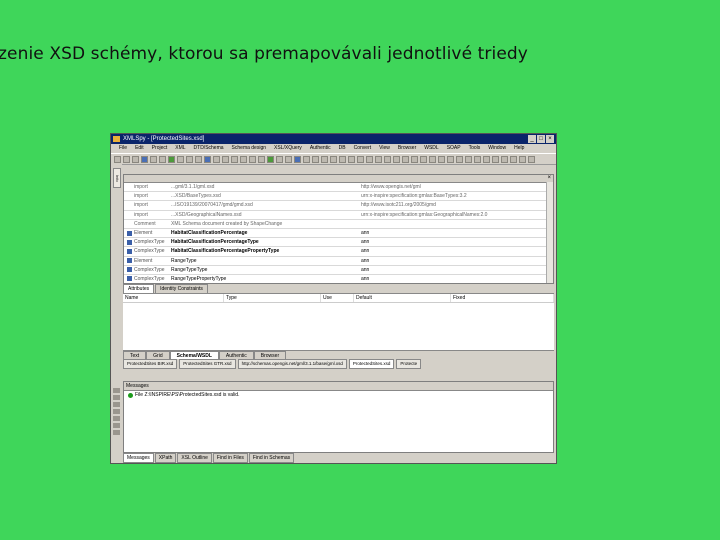 The width and height of the screenshot is (720, 540). What do you see at coordinates (342, 148) in the screenshot?
I see `menu-item: DB` at bounding box center [342, 148].